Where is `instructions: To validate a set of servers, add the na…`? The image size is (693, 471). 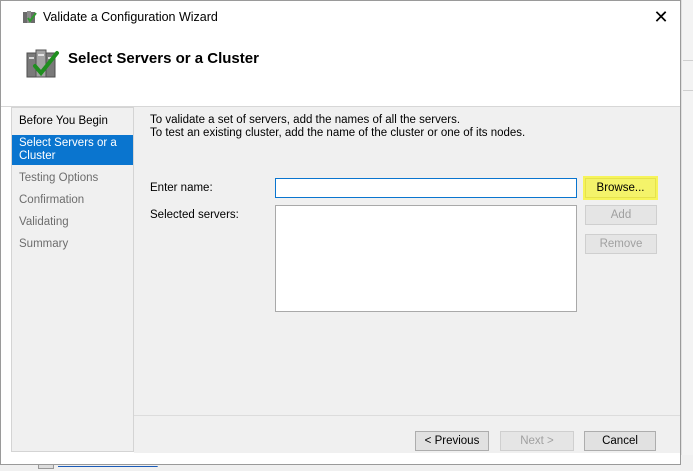
instructions: To validate a set of servers, add the na… is located at coordinates (337, 127).